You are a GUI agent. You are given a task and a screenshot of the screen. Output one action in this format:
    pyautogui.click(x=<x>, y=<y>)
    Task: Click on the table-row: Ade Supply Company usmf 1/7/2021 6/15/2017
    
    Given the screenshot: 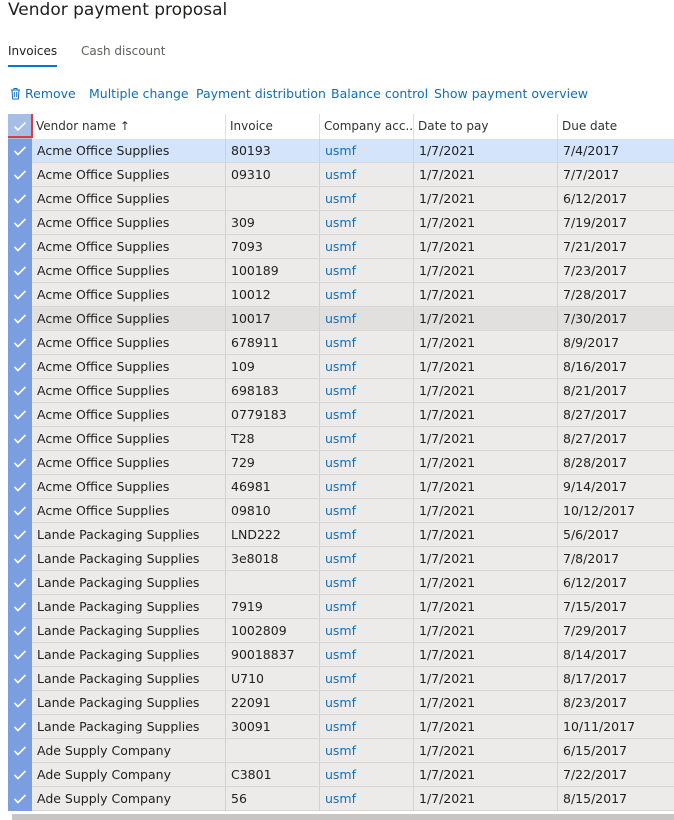 What is the action you would take?
    pyautogui.click(x=341, y=751)
    